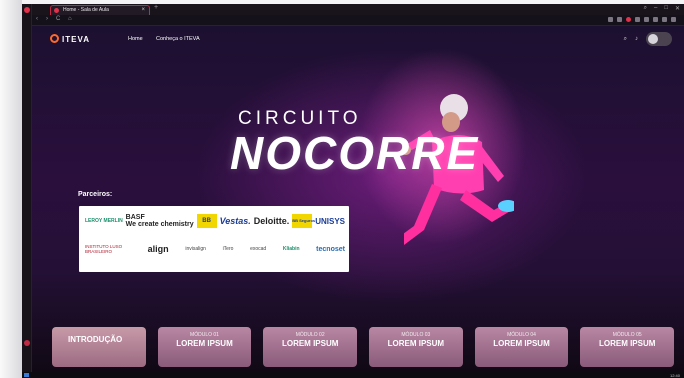 This screenshot has width=684, height=378. What do you see at coordinates (235, 221) in the screenshot?
I see `partner-logo: Vestas.` at bounding box center [235, 221].